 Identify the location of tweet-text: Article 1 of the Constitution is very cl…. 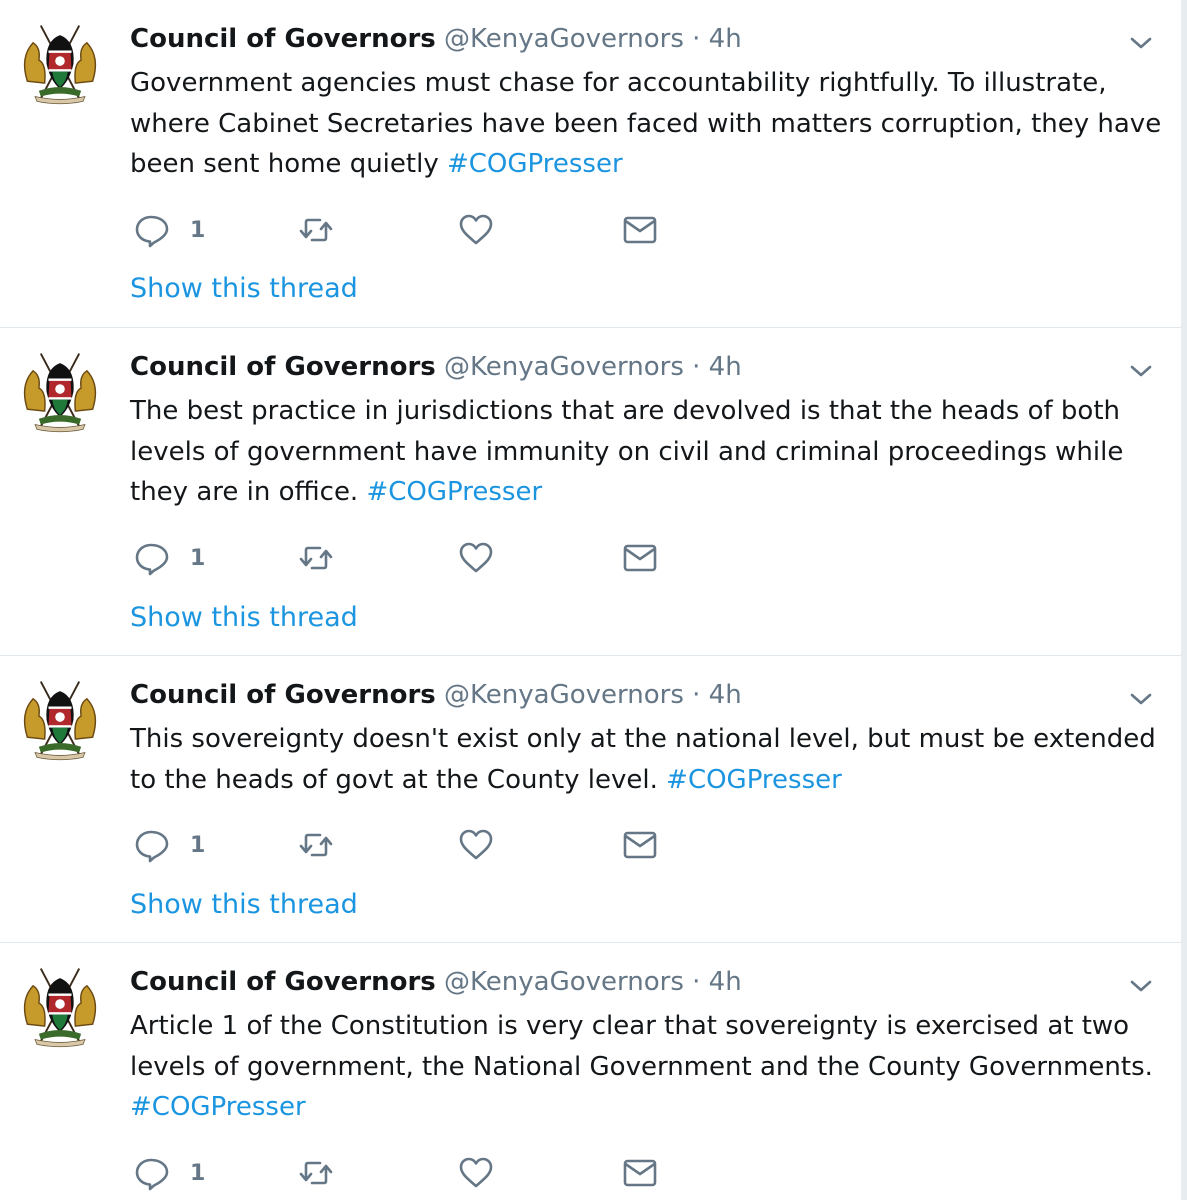
(650, 1067).